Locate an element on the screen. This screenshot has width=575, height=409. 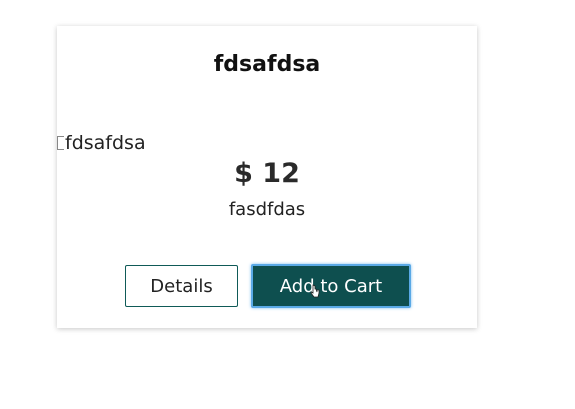
product-price: $ 12 is located at coordinates (267, 173).